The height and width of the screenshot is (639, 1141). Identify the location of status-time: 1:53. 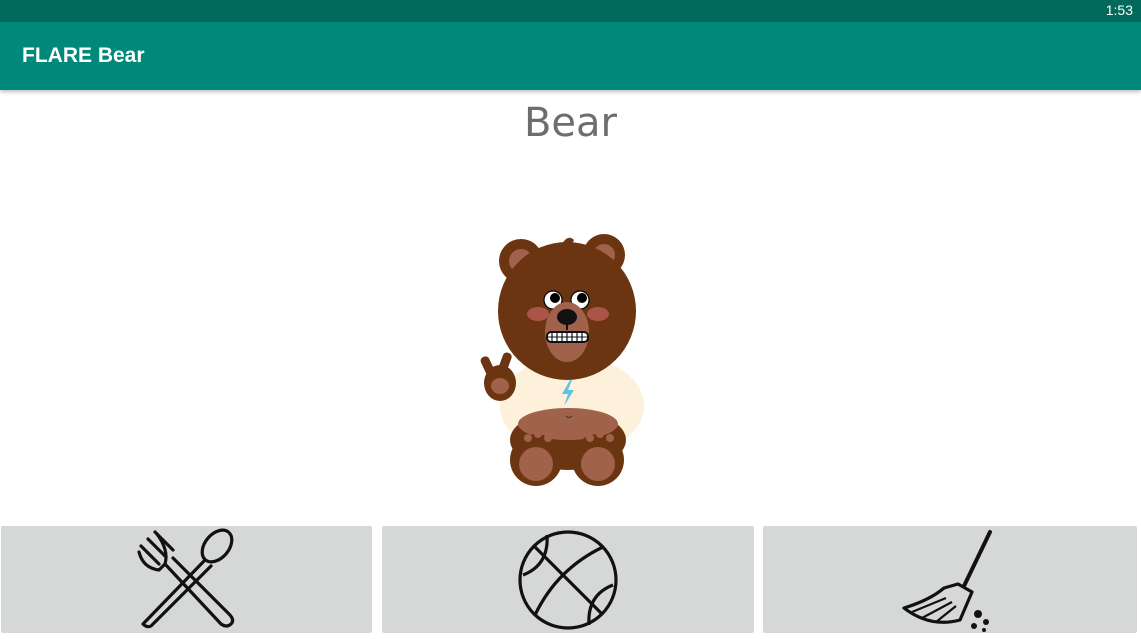
(1119, 10).